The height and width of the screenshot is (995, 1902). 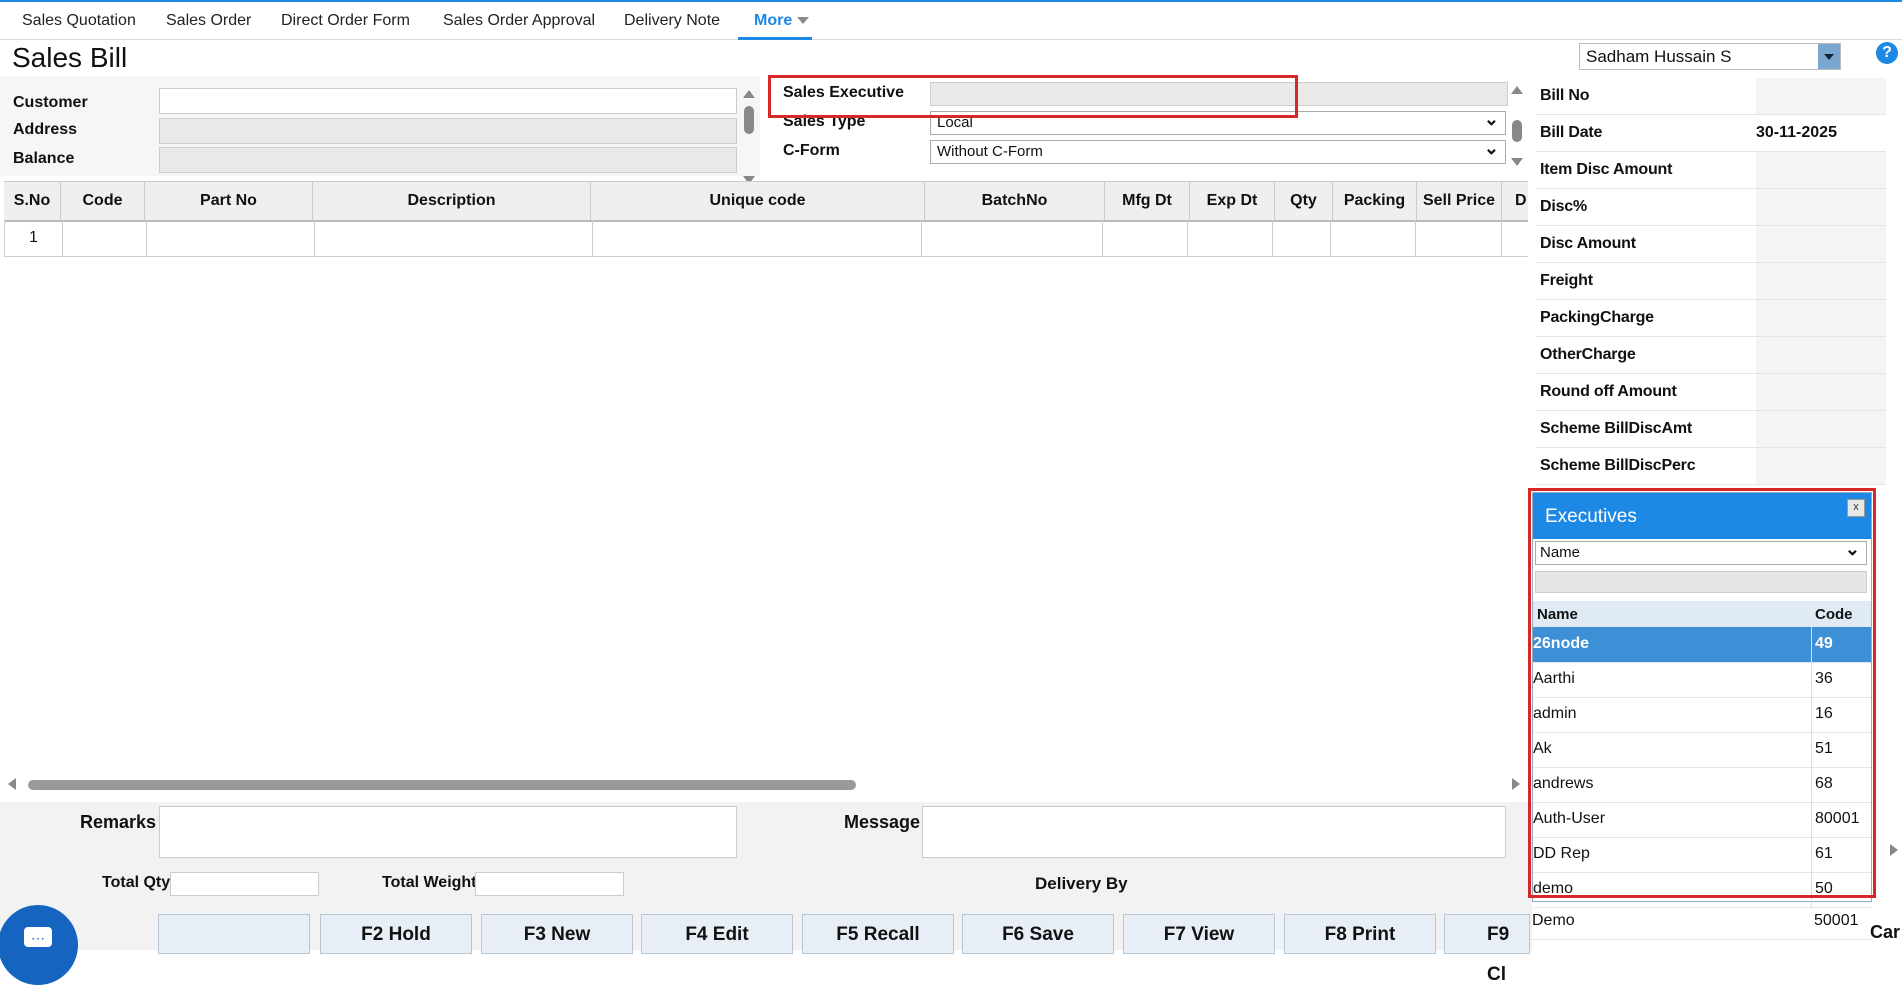 What do you see at coordinates (1711, 318) in the screenshot?
I see `summary-row-packing-charge: PackingCharge` at bounding box center [1711, 318].